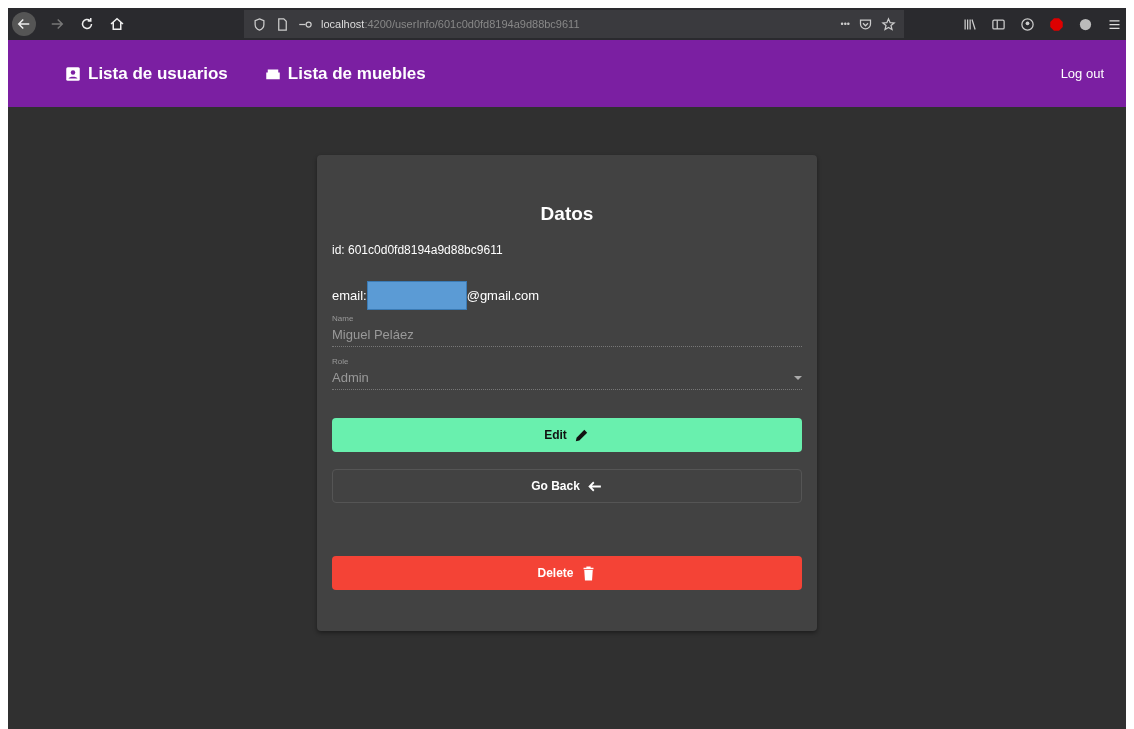 The height and width of the screenshot is (729, 1134). I want to click on contact-card-icon, so click(73, 73).